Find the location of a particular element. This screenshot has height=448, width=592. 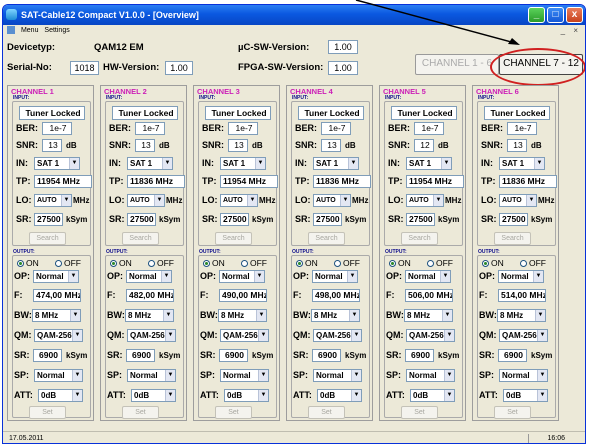

mdi-document-icon is located at coordinates (11, 30).